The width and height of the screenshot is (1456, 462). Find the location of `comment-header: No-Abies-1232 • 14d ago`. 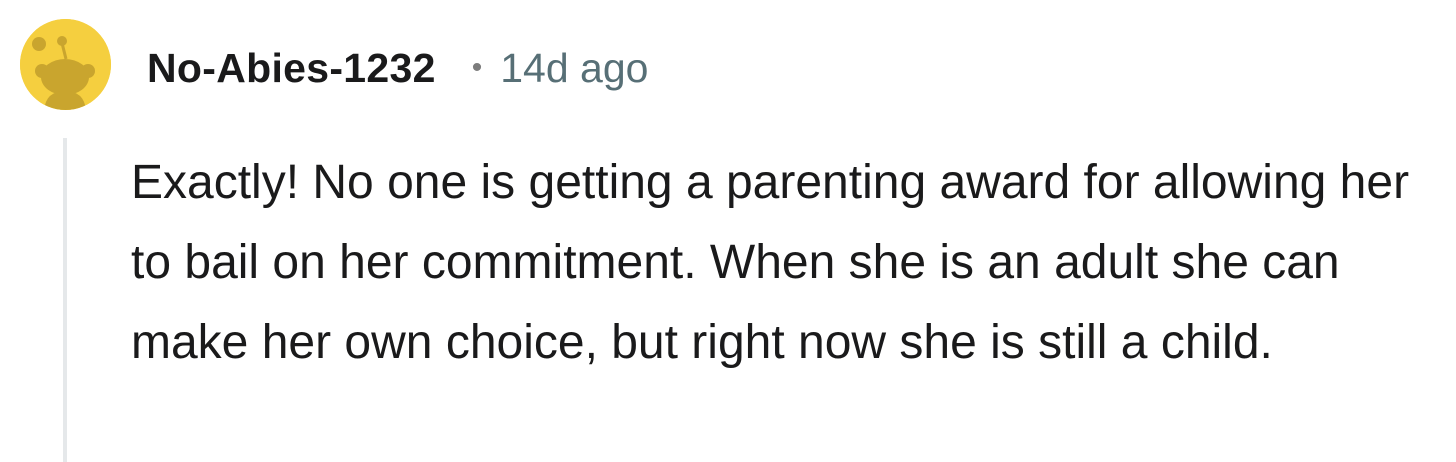

comment-header: No-Abies-1232 • 14d ago is located at coordinates (397, 68).